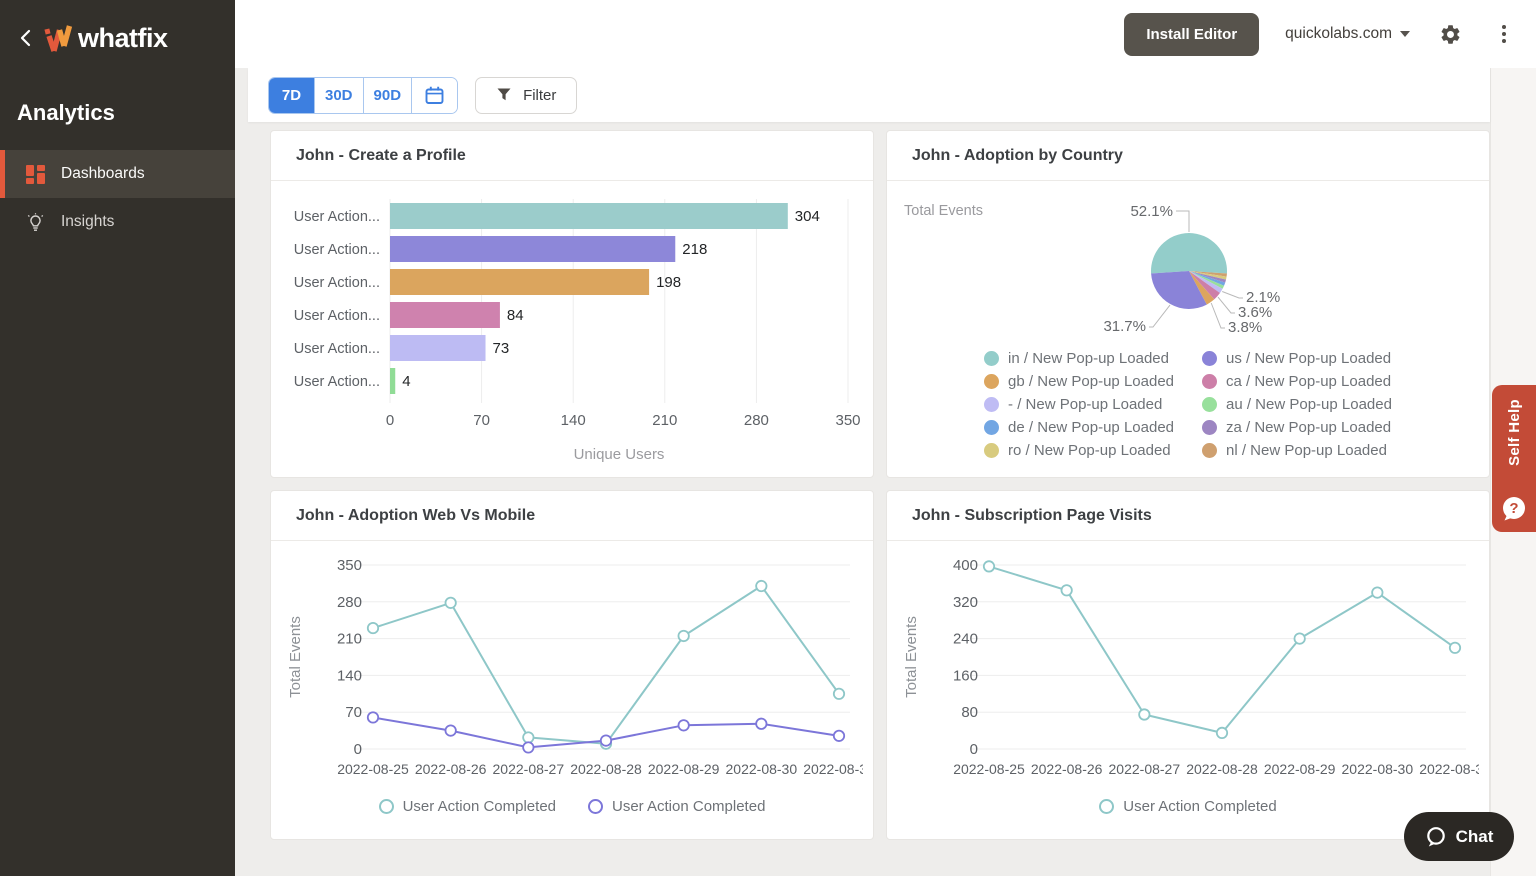 The height and width of the screenshot is (876, 1536). What do you see at coordinates (1309, 404) in the screenshot?
I see `legend-label: au / New Pop-up Loaded` at bounding box center [1309, 404].